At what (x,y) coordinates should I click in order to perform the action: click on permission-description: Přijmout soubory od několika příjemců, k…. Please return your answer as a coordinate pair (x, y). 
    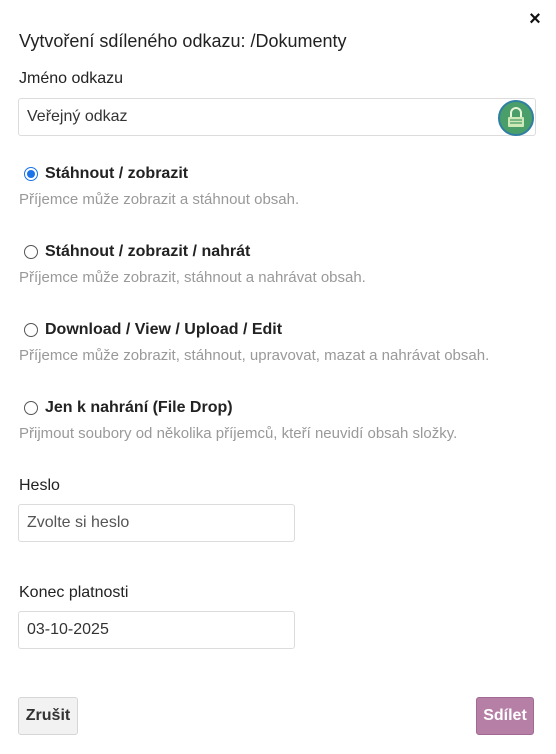
    Looking at the image, I should click on (238, 433).